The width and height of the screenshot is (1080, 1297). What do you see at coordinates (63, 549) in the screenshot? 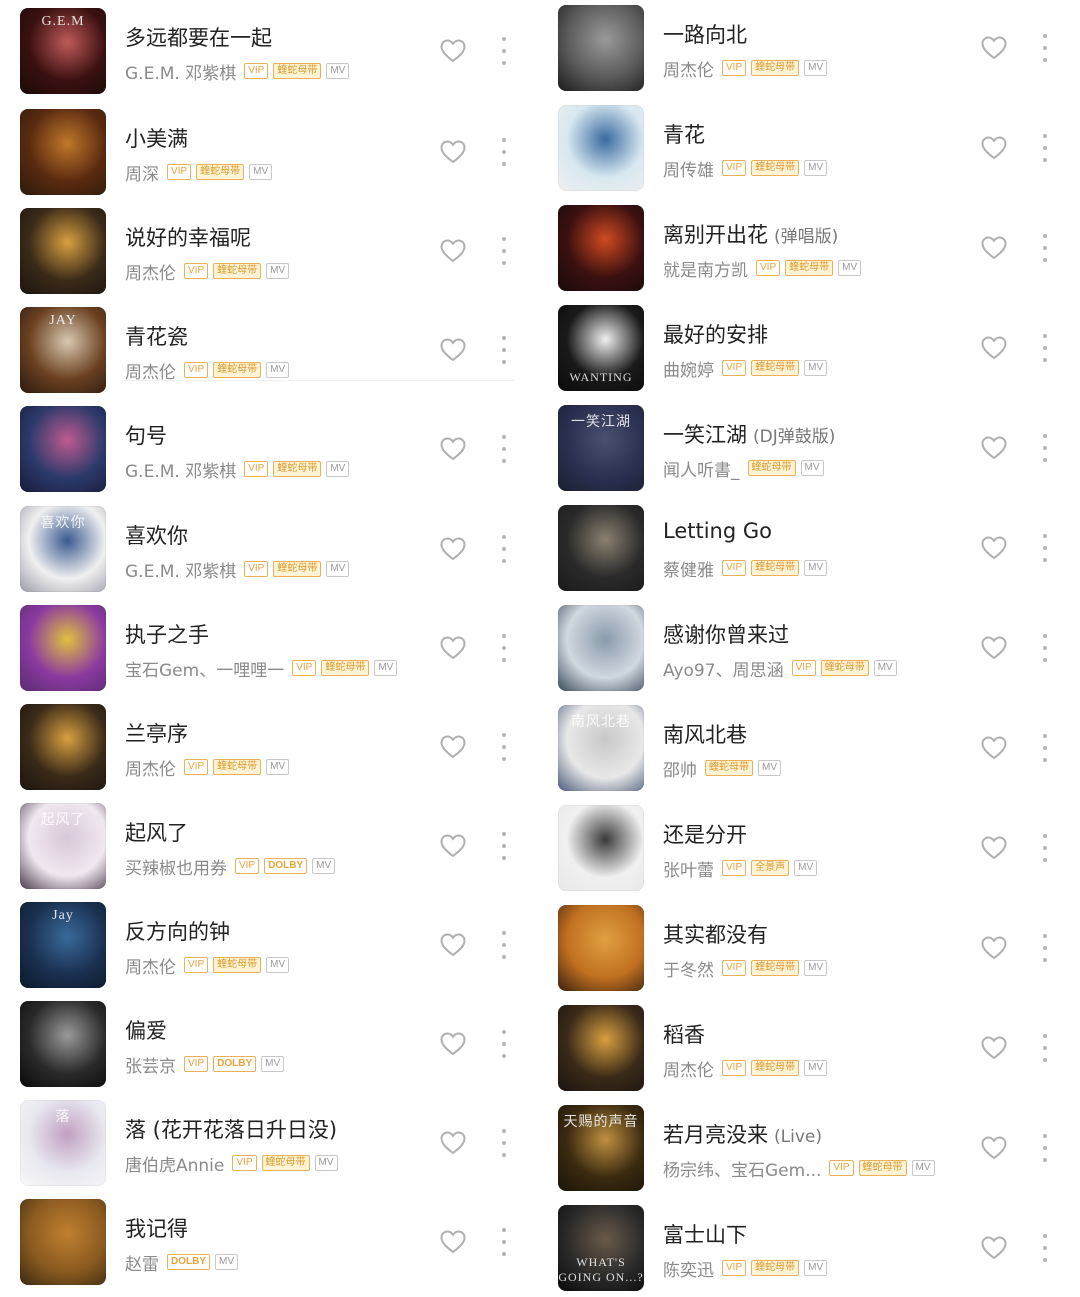
I see `album-cover: 喜欢你` at bounding box center [63, 549].